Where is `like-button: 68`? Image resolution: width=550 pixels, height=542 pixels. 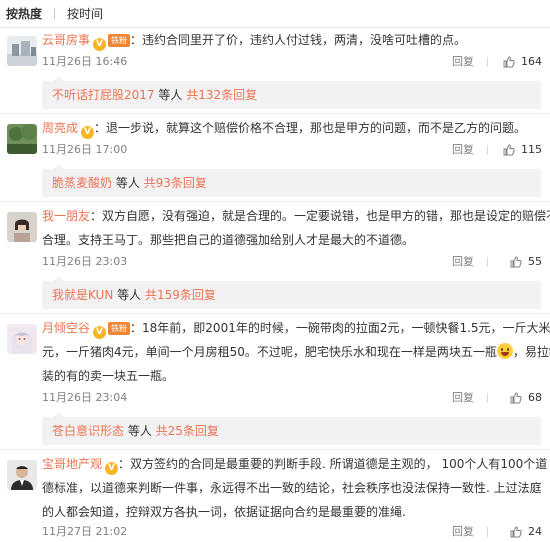 like-button: 68 is located at coordinates (526, 398).